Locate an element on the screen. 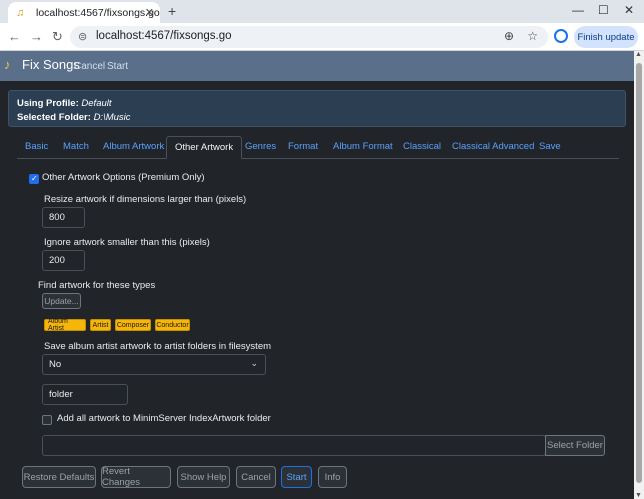 The width and height of the screenshot is (644, 499). find-artwork-label: Find artwork for these types is located at coordinates (97, 285).